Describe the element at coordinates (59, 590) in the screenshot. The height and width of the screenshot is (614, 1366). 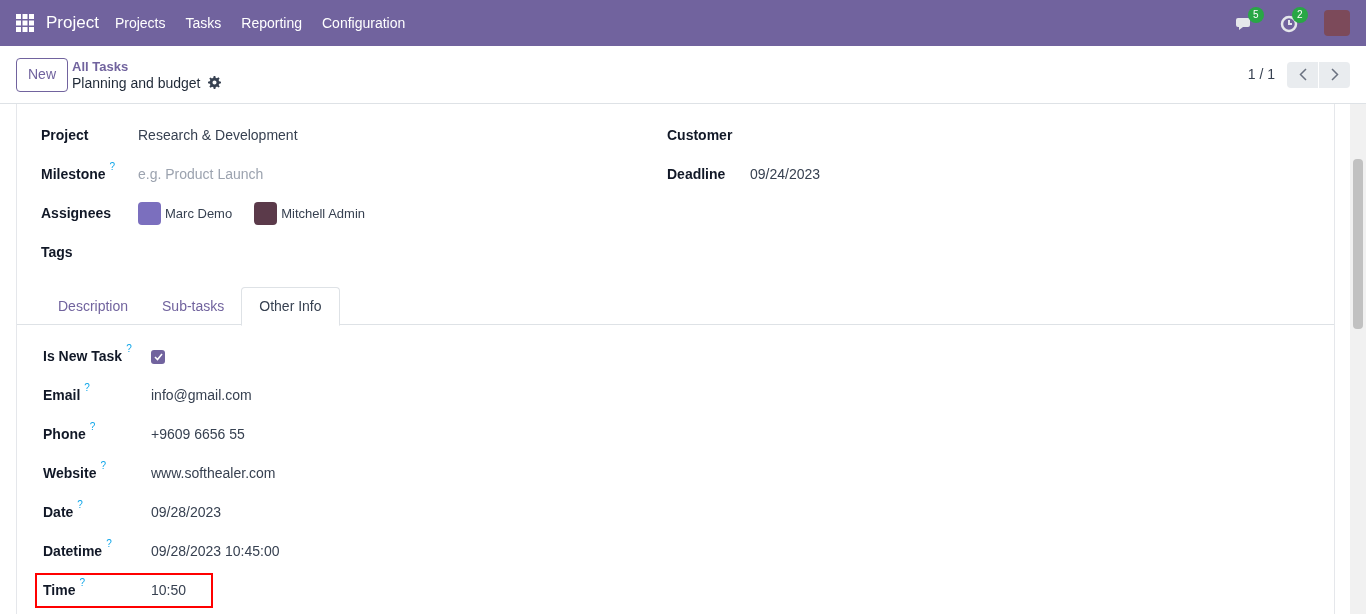
I see `field-label: Time` at that location.